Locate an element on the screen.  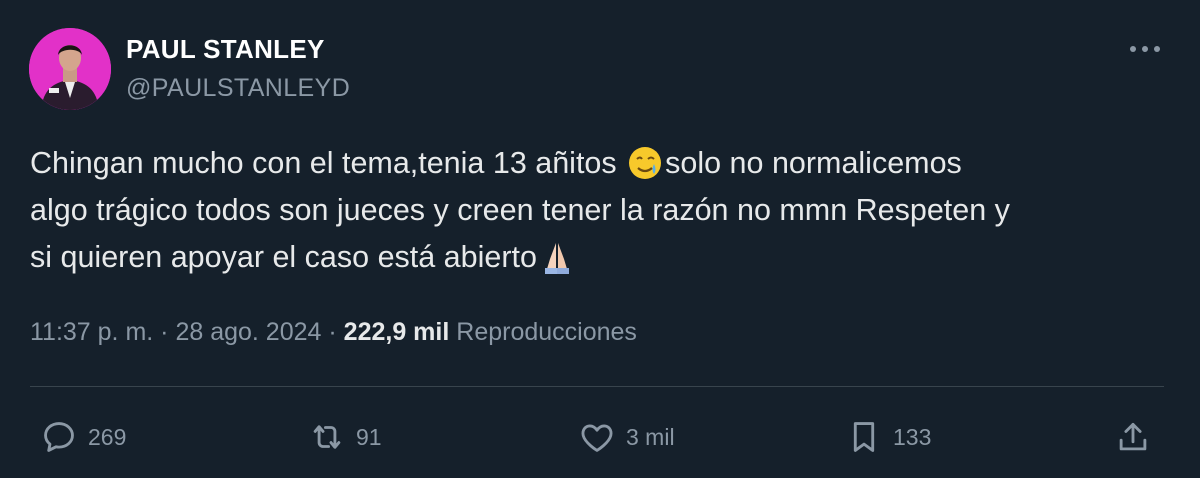
avatar-image is located at coordinates (70, 69).